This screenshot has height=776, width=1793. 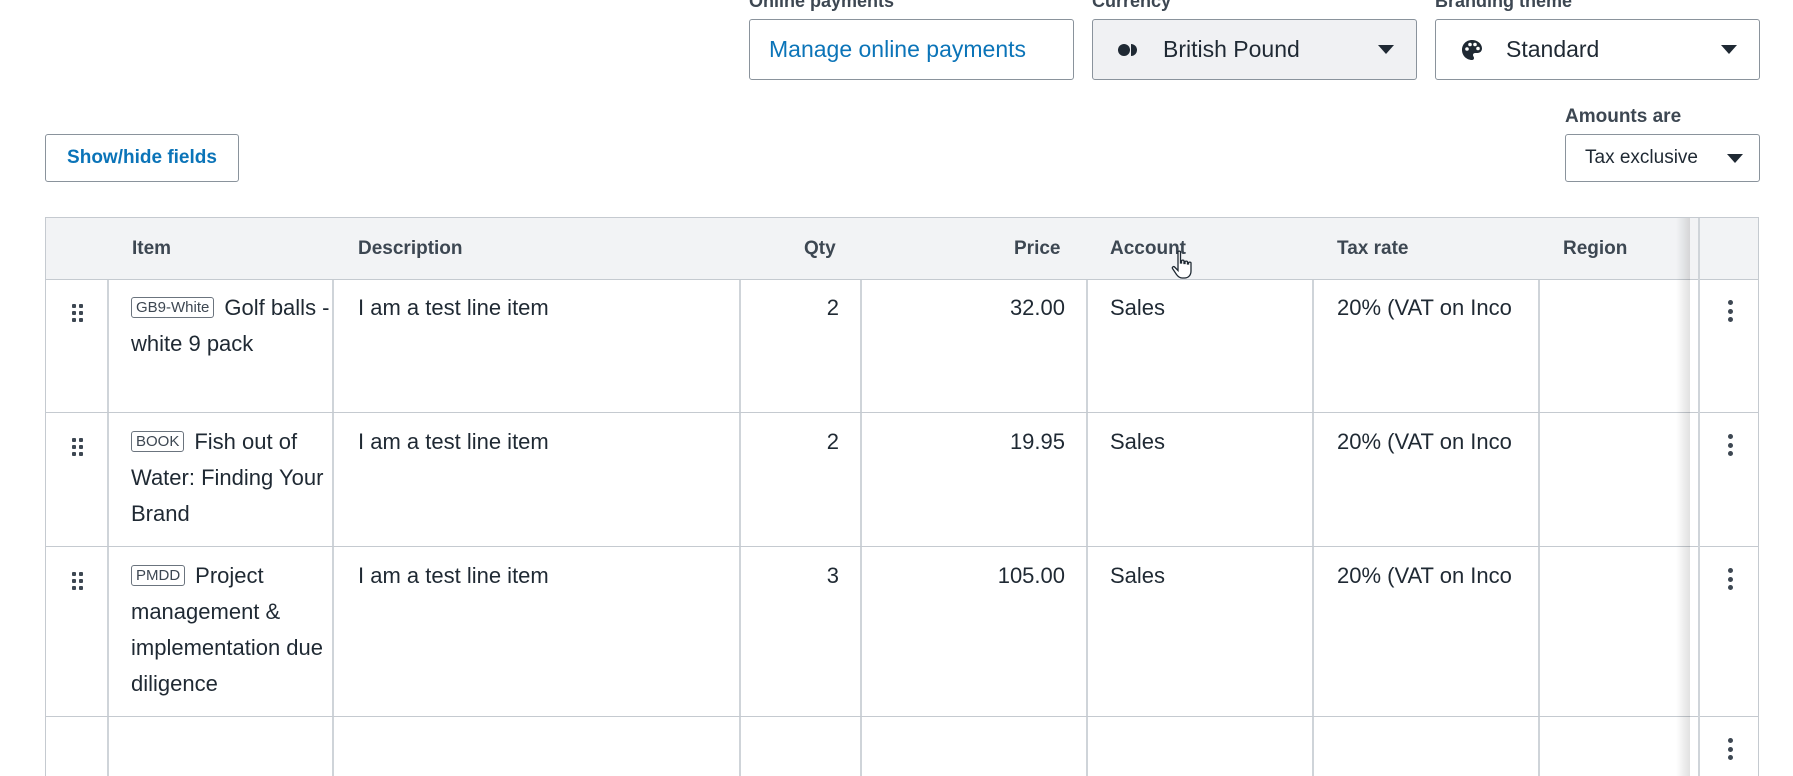 What do you see at coordinates (410, 248) in the screenshot?
I see `column-header-description: Description` at bounding box center [410, 248].